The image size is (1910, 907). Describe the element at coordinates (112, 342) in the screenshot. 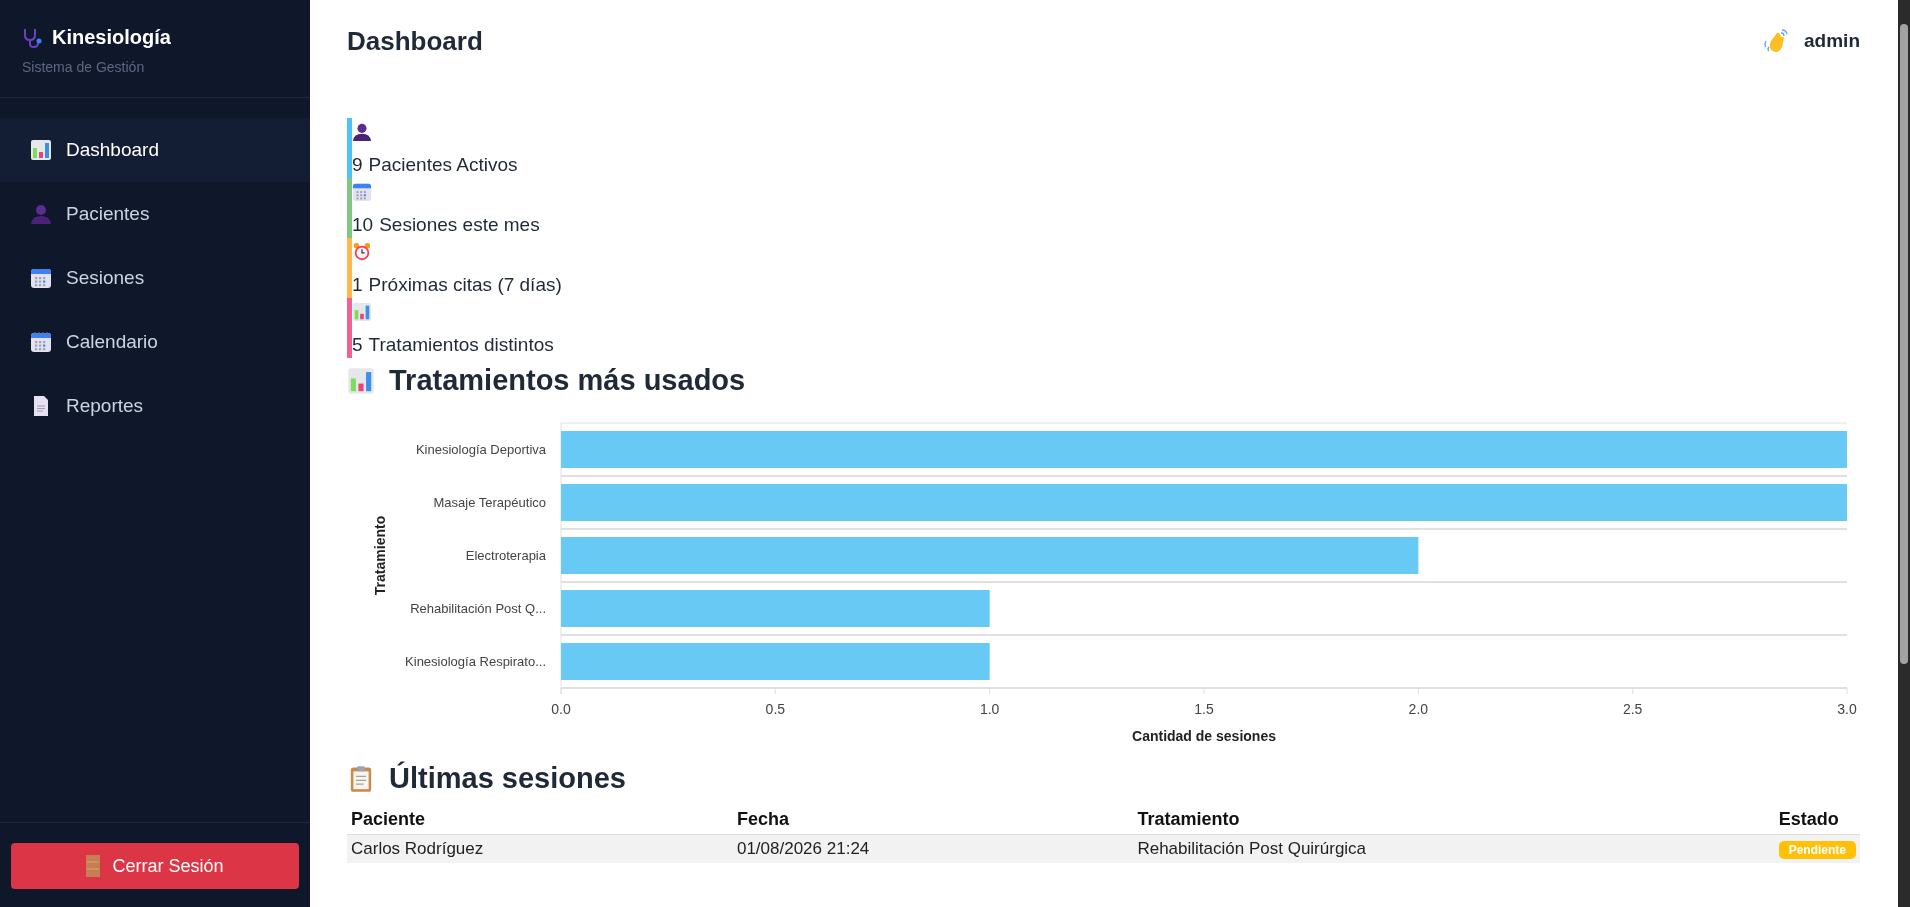

I see `sidebar-item-label: Calendario` at that location.